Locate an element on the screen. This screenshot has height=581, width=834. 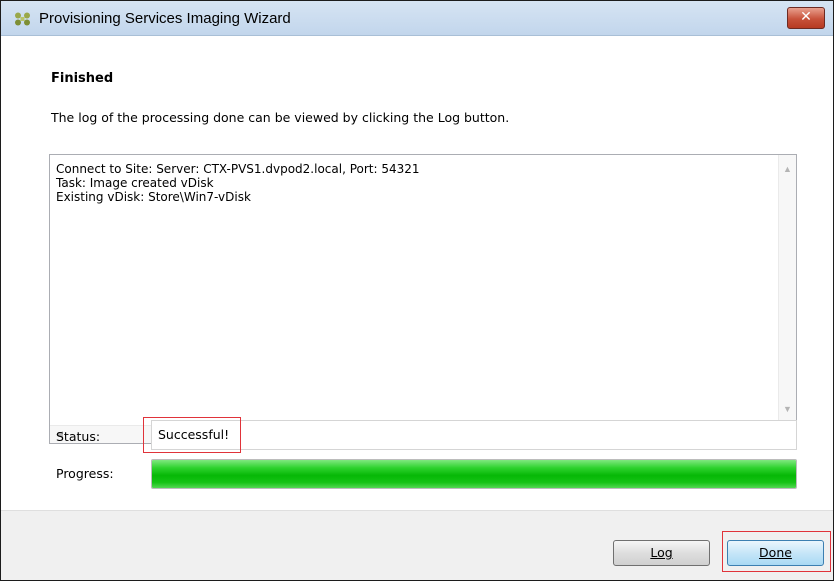
progress-label: Progress: is located at coordinates (85, 473).